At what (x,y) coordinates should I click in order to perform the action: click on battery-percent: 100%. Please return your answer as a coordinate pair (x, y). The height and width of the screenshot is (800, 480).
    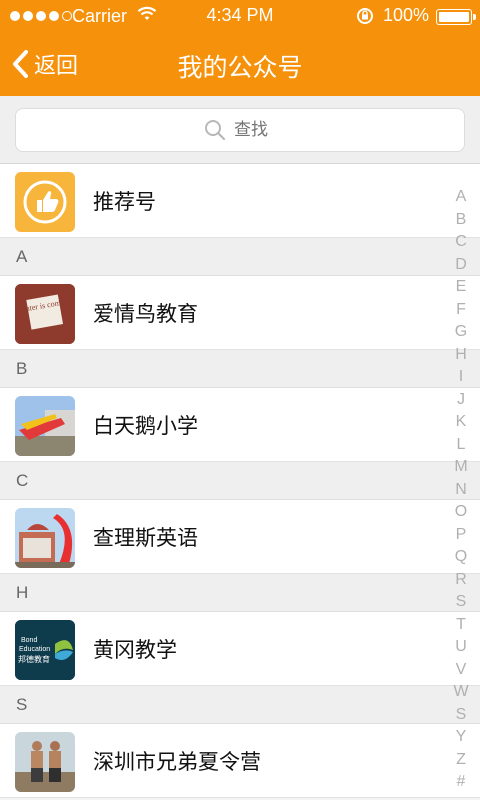
    Looking at the image, I should click on (406, 15).